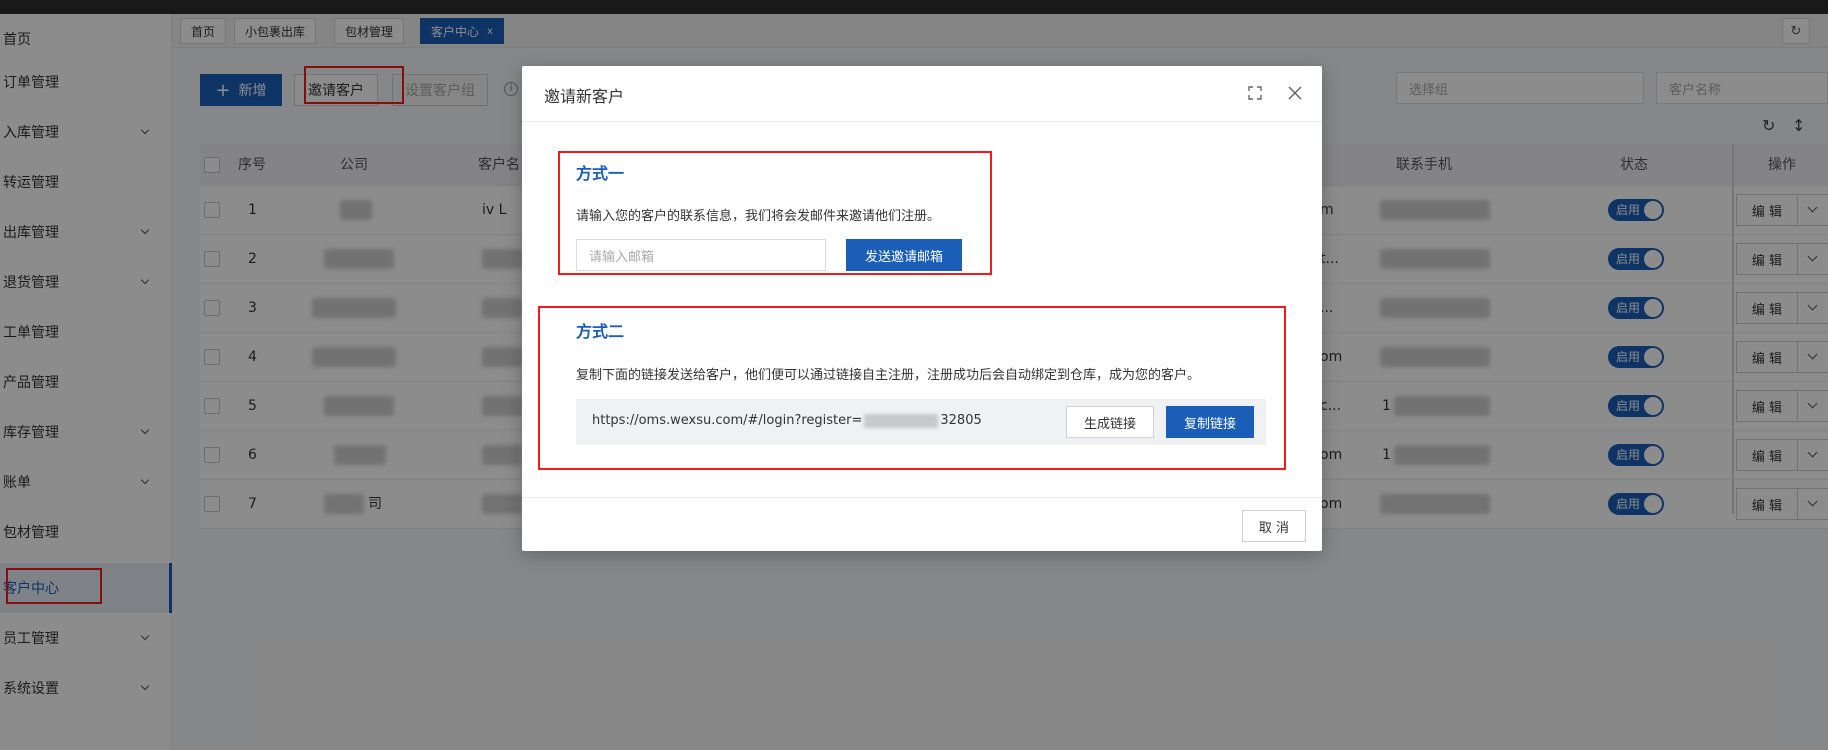 The image size is (1828, 750). I want to click on dialog-title: 邀请新客户, so click(584, 96).